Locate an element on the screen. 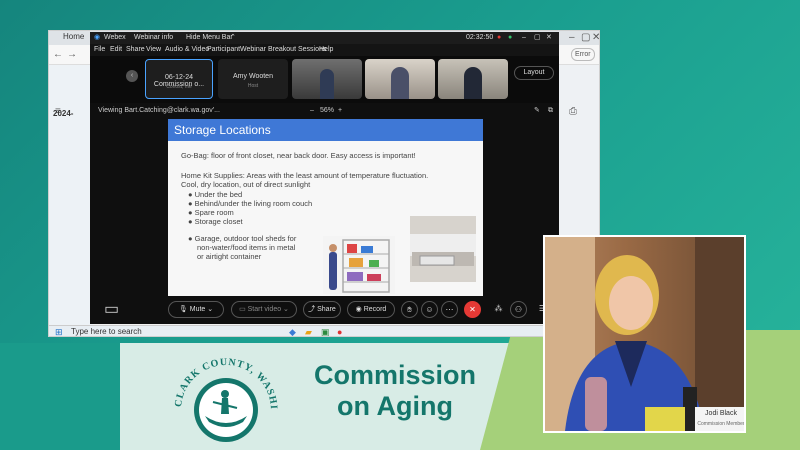 The image size is (800, 450). participant-role: Cohost, me is located at coordinates (179, 87).